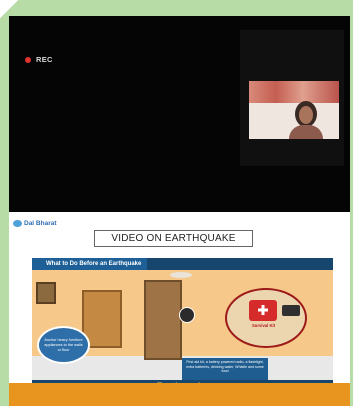 Image resolution: width=353 pixels, height=406 pixels. I want to click on rec-label: REC, so click(44, 59).